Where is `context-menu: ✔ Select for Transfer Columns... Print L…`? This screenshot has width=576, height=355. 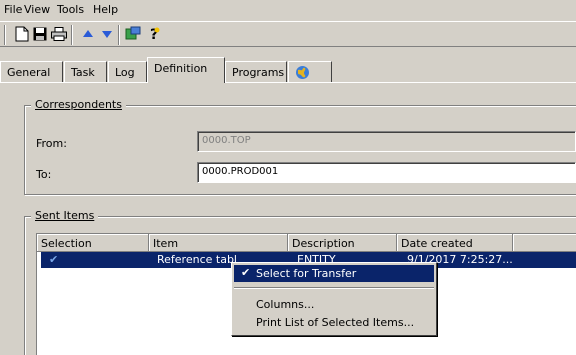 context-menu: ✔ Select for Transfer Columns... Print L… is located at coordinates (334, 299).